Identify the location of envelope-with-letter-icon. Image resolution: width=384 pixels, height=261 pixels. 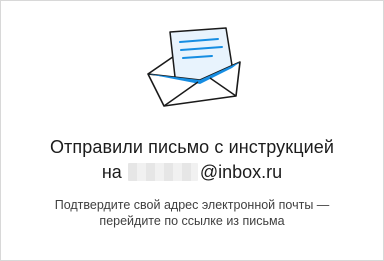
(195, 66).